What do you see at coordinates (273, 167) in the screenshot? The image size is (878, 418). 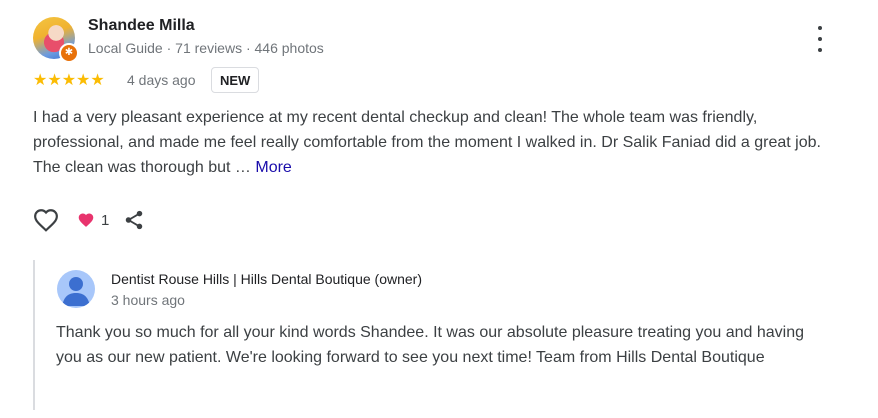 I see `more-link: More` at bounding box center [273, 167].